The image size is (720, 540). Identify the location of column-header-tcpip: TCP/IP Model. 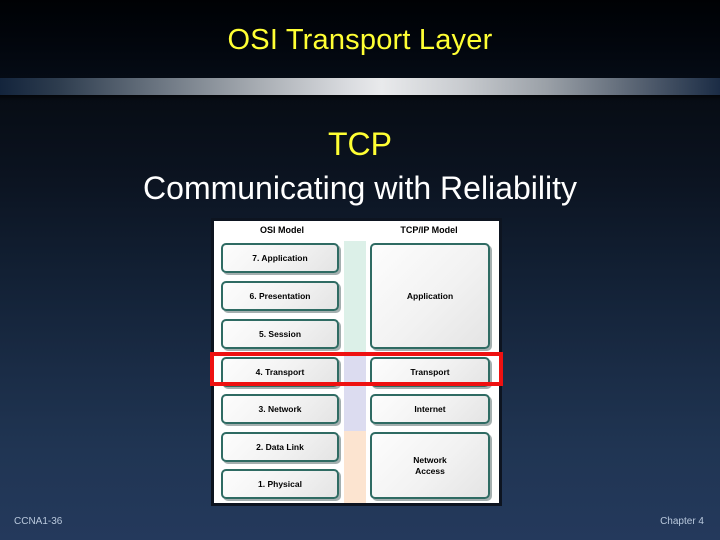
(429, 230).